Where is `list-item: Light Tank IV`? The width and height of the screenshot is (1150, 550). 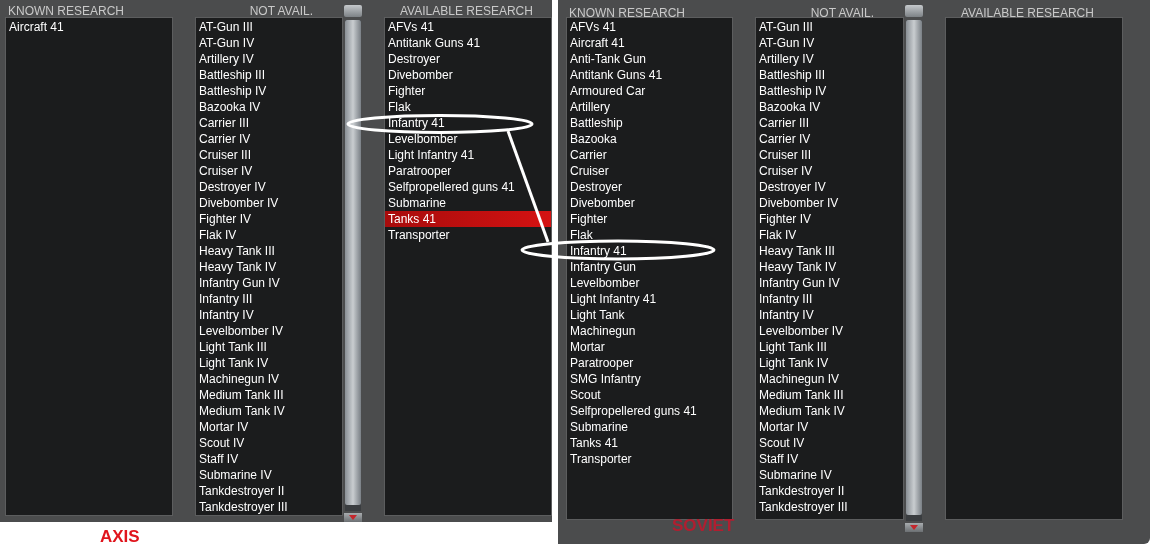
list-item: Light Tank IV is located at coordinates (269, 363).